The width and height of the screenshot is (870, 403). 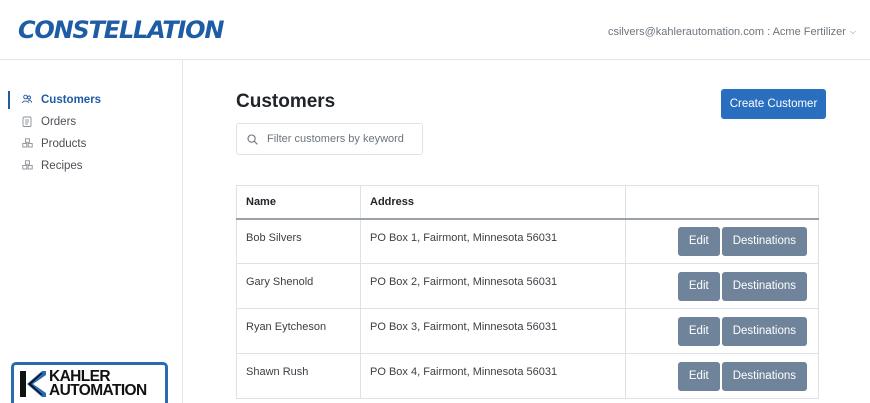 I want to click on column-header-actions, so click(x=722, y=202).